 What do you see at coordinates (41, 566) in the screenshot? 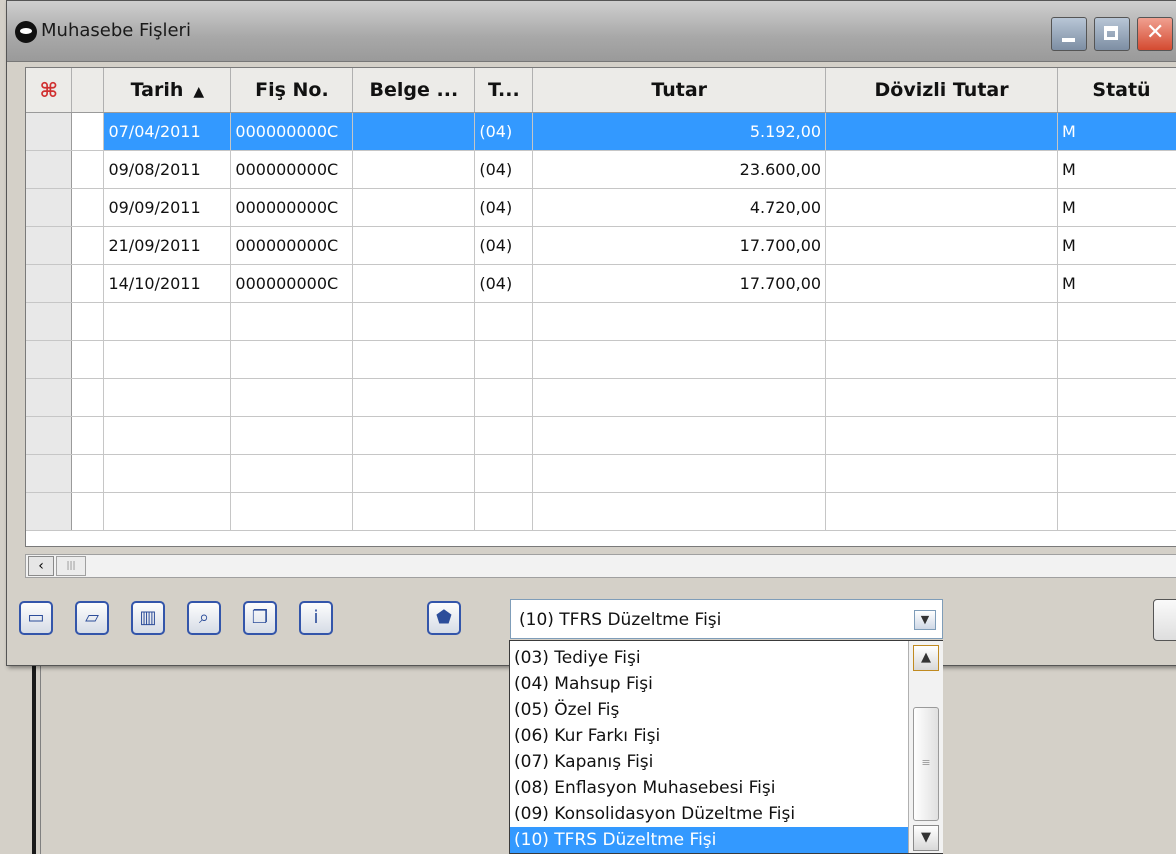
I see `scroll-left-arrow-icon: ‹` at bounding box center [41, 566].